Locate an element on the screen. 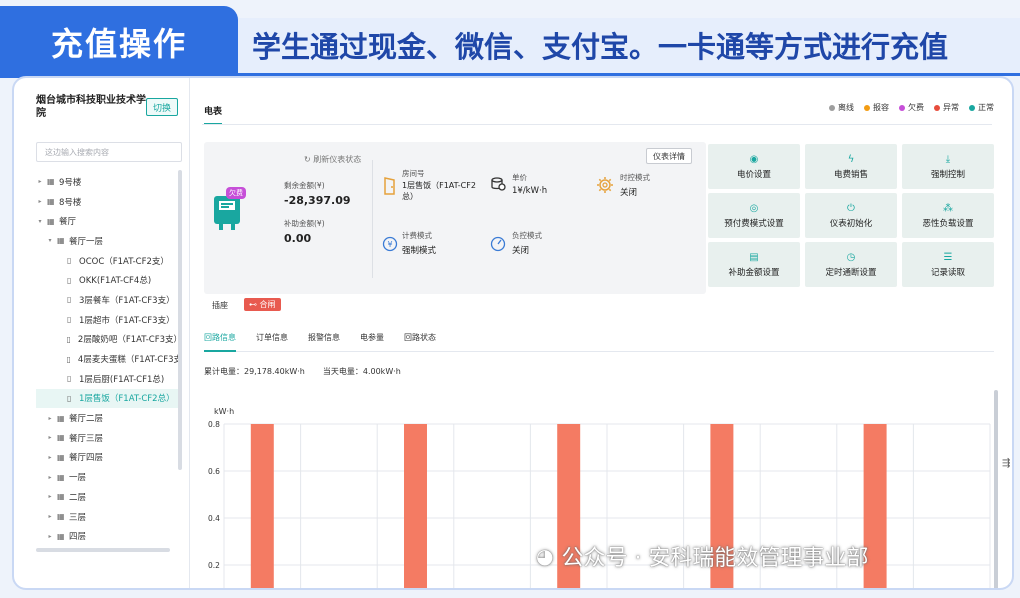 This screenshot has width=1020, height=598. watermark-text: 公众号 · 安科瑞能效管理事业部 is located at coordinates (715, 558).